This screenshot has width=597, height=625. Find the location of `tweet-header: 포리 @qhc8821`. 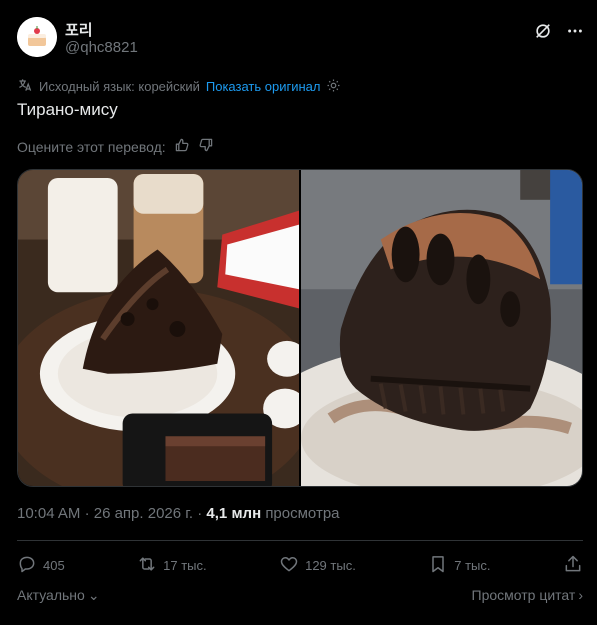

tweet-header: 포리 @qhc8821 is located at coordinates (301, 39).